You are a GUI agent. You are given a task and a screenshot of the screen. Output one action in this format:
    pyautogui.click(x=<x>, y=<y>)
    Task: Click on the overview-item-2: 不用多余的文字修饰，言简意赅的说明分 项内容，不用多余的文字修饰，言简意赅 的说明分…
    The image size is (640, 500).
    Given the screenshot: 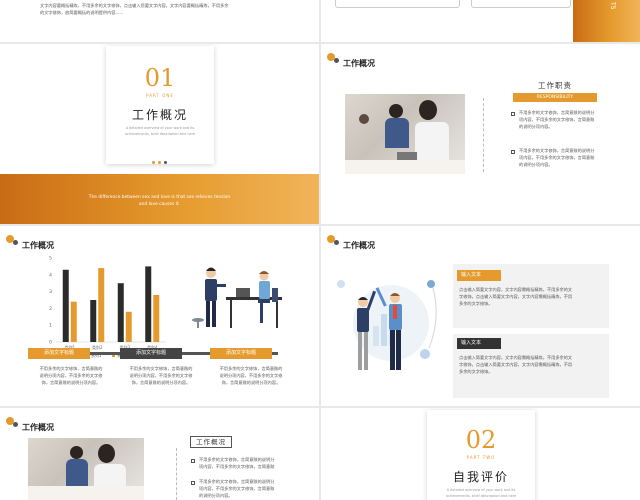 What is the action you would take?
    pyautogui.click(x=237, y=489)
    